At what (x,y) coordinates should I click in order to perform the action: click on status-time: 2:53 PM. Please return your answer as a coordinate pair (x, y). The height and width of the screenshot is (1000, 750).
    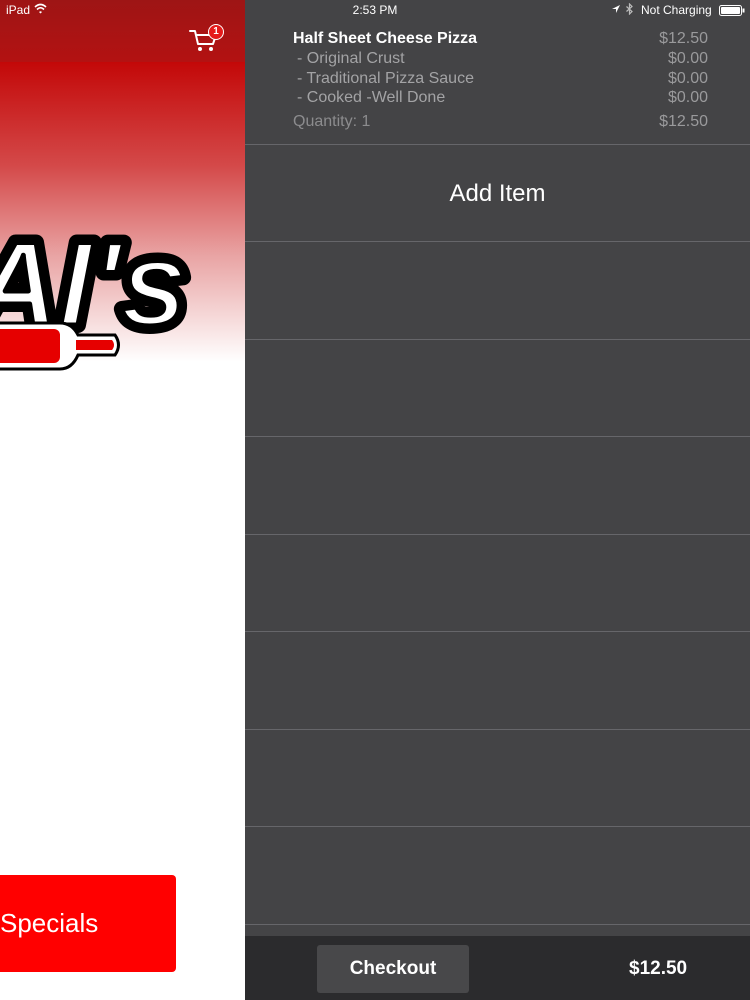
    Looking at the image, I should click on (375, 10).